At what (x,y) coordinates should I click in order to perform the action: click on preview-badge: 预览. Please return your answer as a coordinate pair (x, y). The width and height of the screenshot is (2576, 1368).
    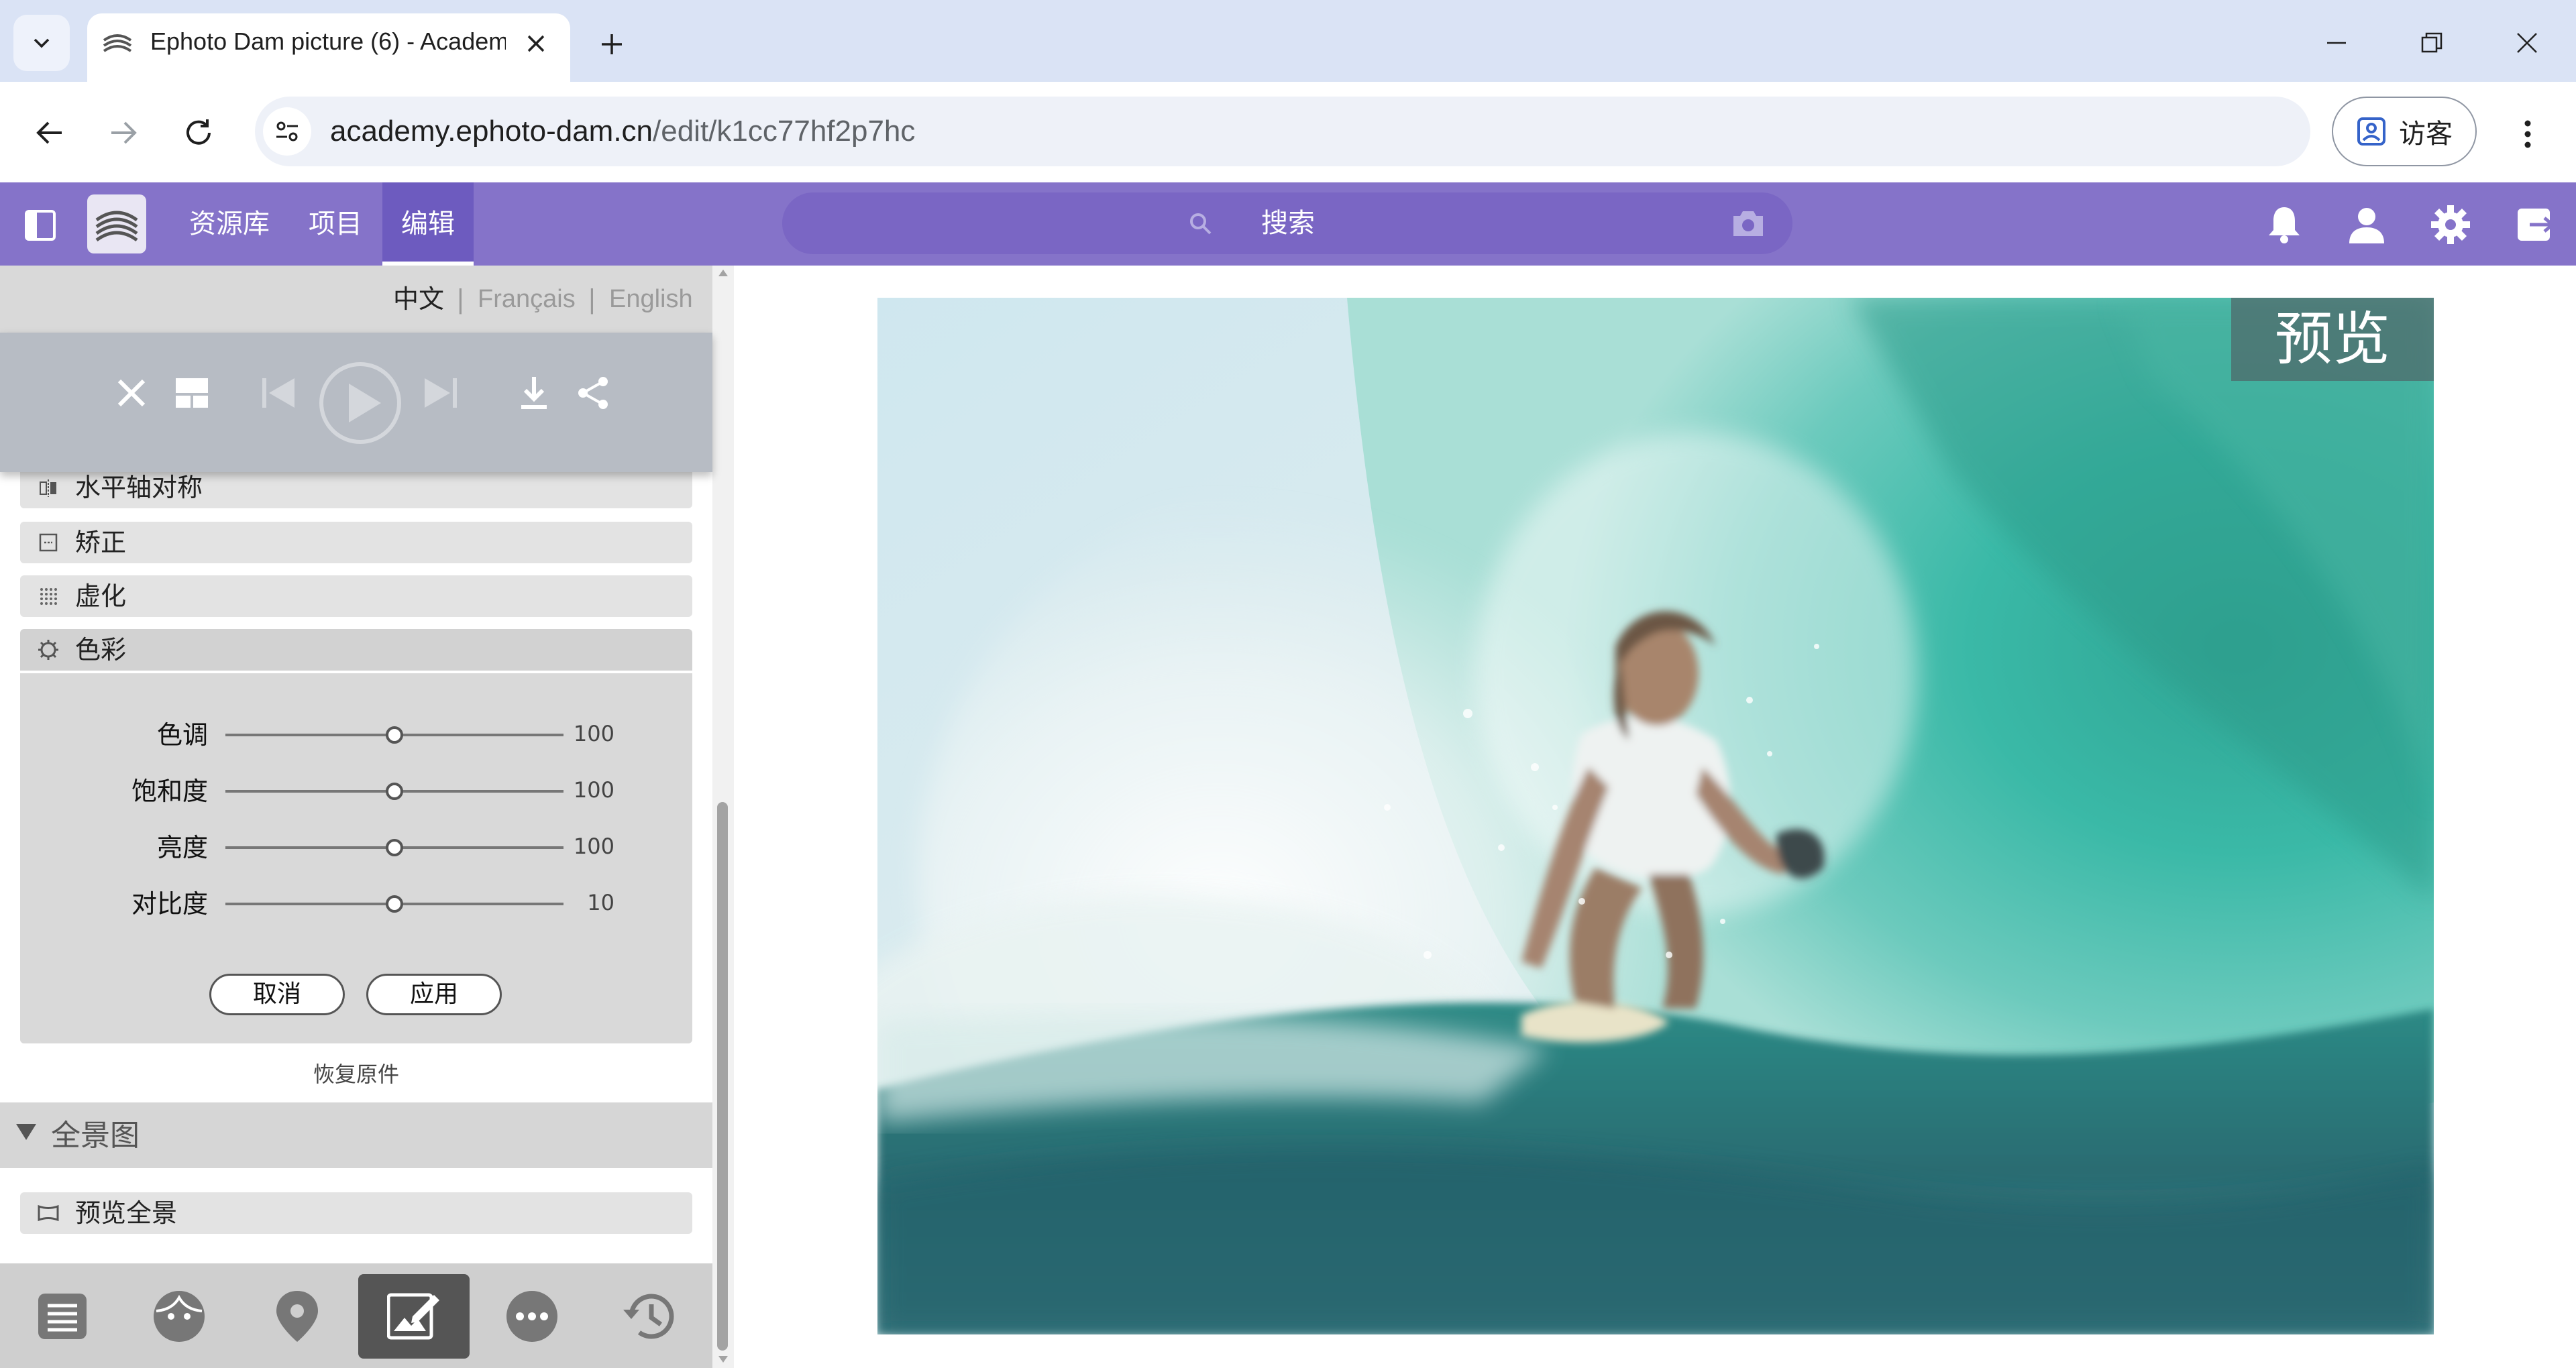
    Looking at the image, I should click on (2332, 339).